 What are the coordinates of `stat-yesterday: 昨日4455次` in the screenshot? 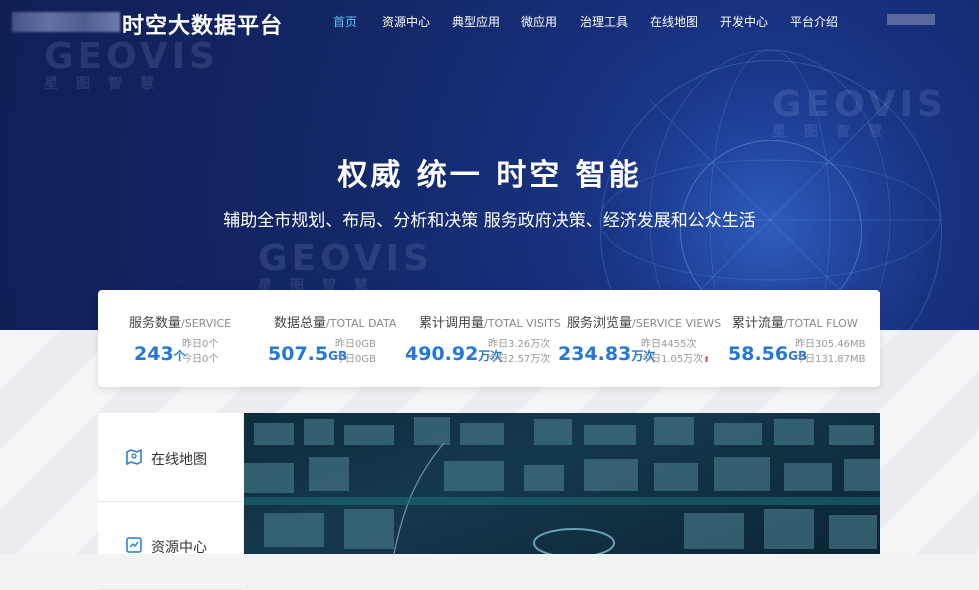 It's located at (669, 344).